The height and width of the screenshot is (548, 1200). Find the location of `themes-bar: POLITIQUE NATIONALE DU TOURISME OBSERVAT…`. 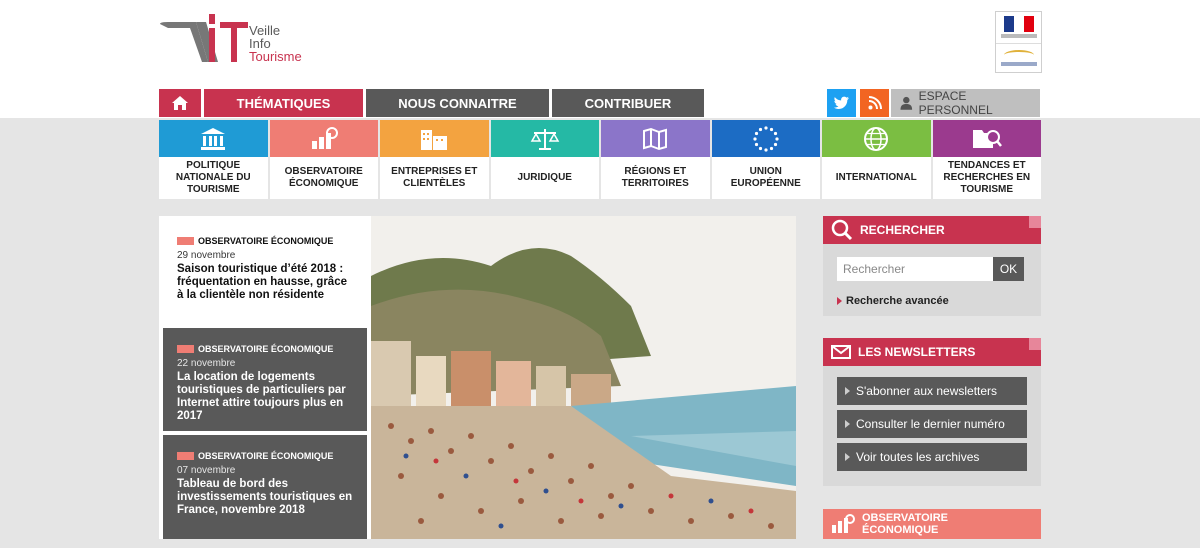

themes-bar: POLITIQUE NATIONALE DU TOURISME OBSERVAT… is located at coordinates (600, 159).